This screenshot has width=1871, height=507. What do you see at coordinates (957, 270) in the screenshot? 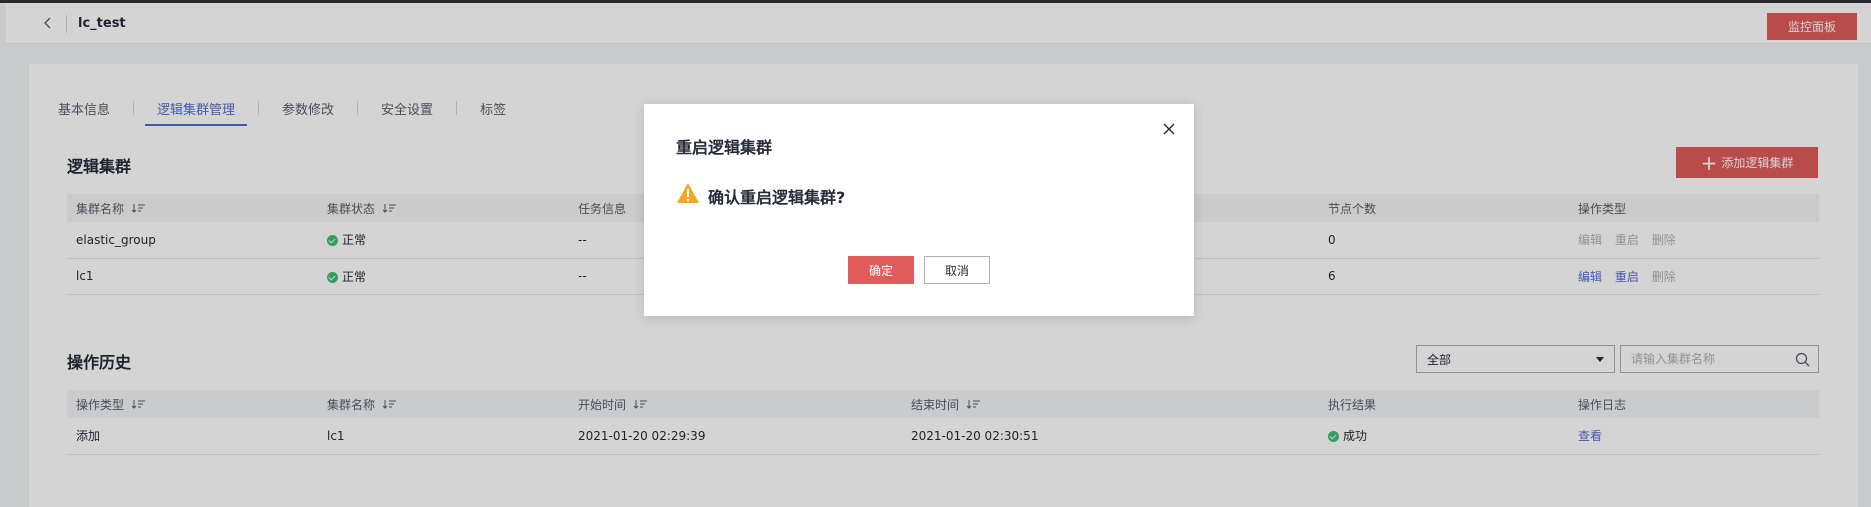
I see `cancel-button: 取消` at bounding box center [957, 270].